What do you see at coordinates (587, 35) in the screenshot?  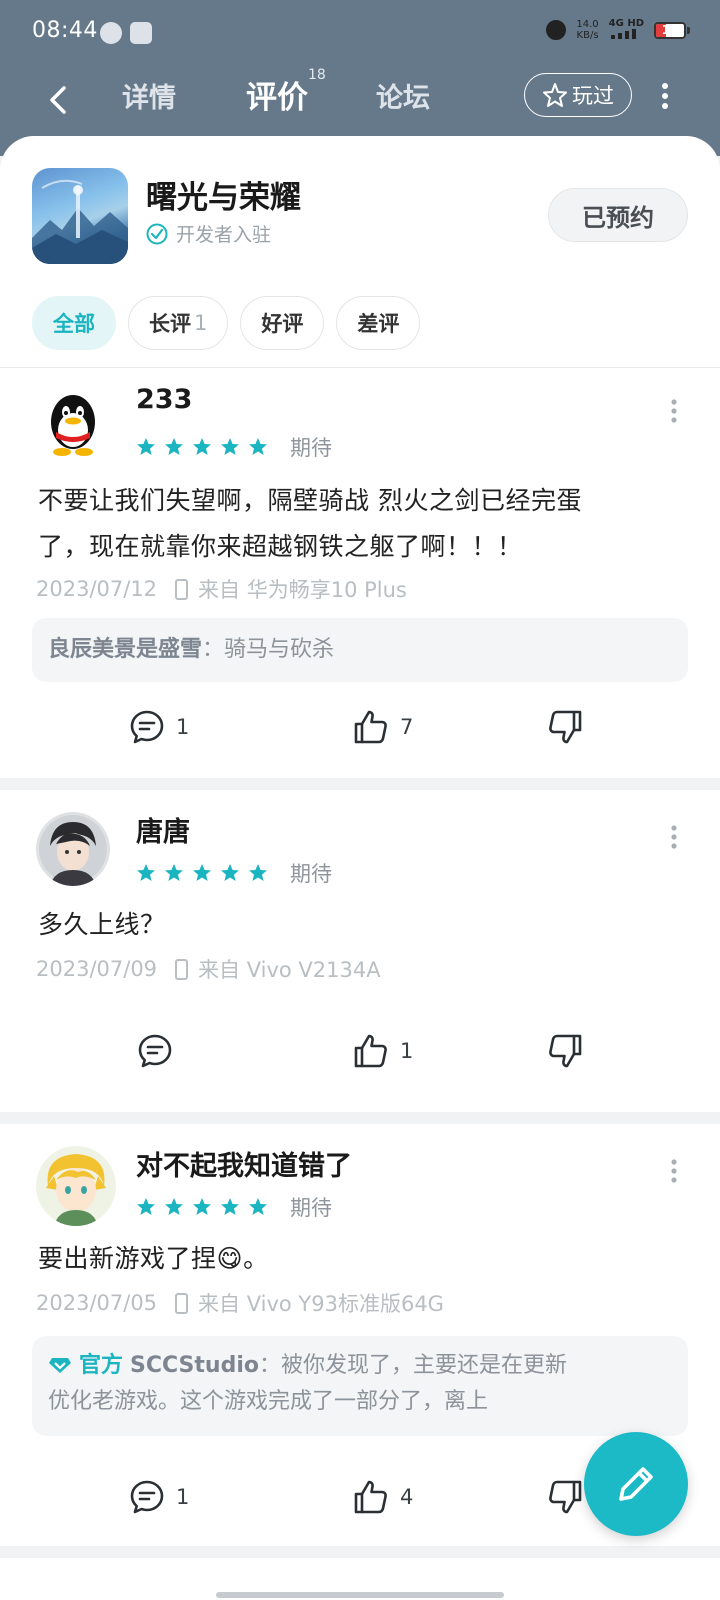 I see `network-speed-unit: KB/s` at bounding box center [587, 35].